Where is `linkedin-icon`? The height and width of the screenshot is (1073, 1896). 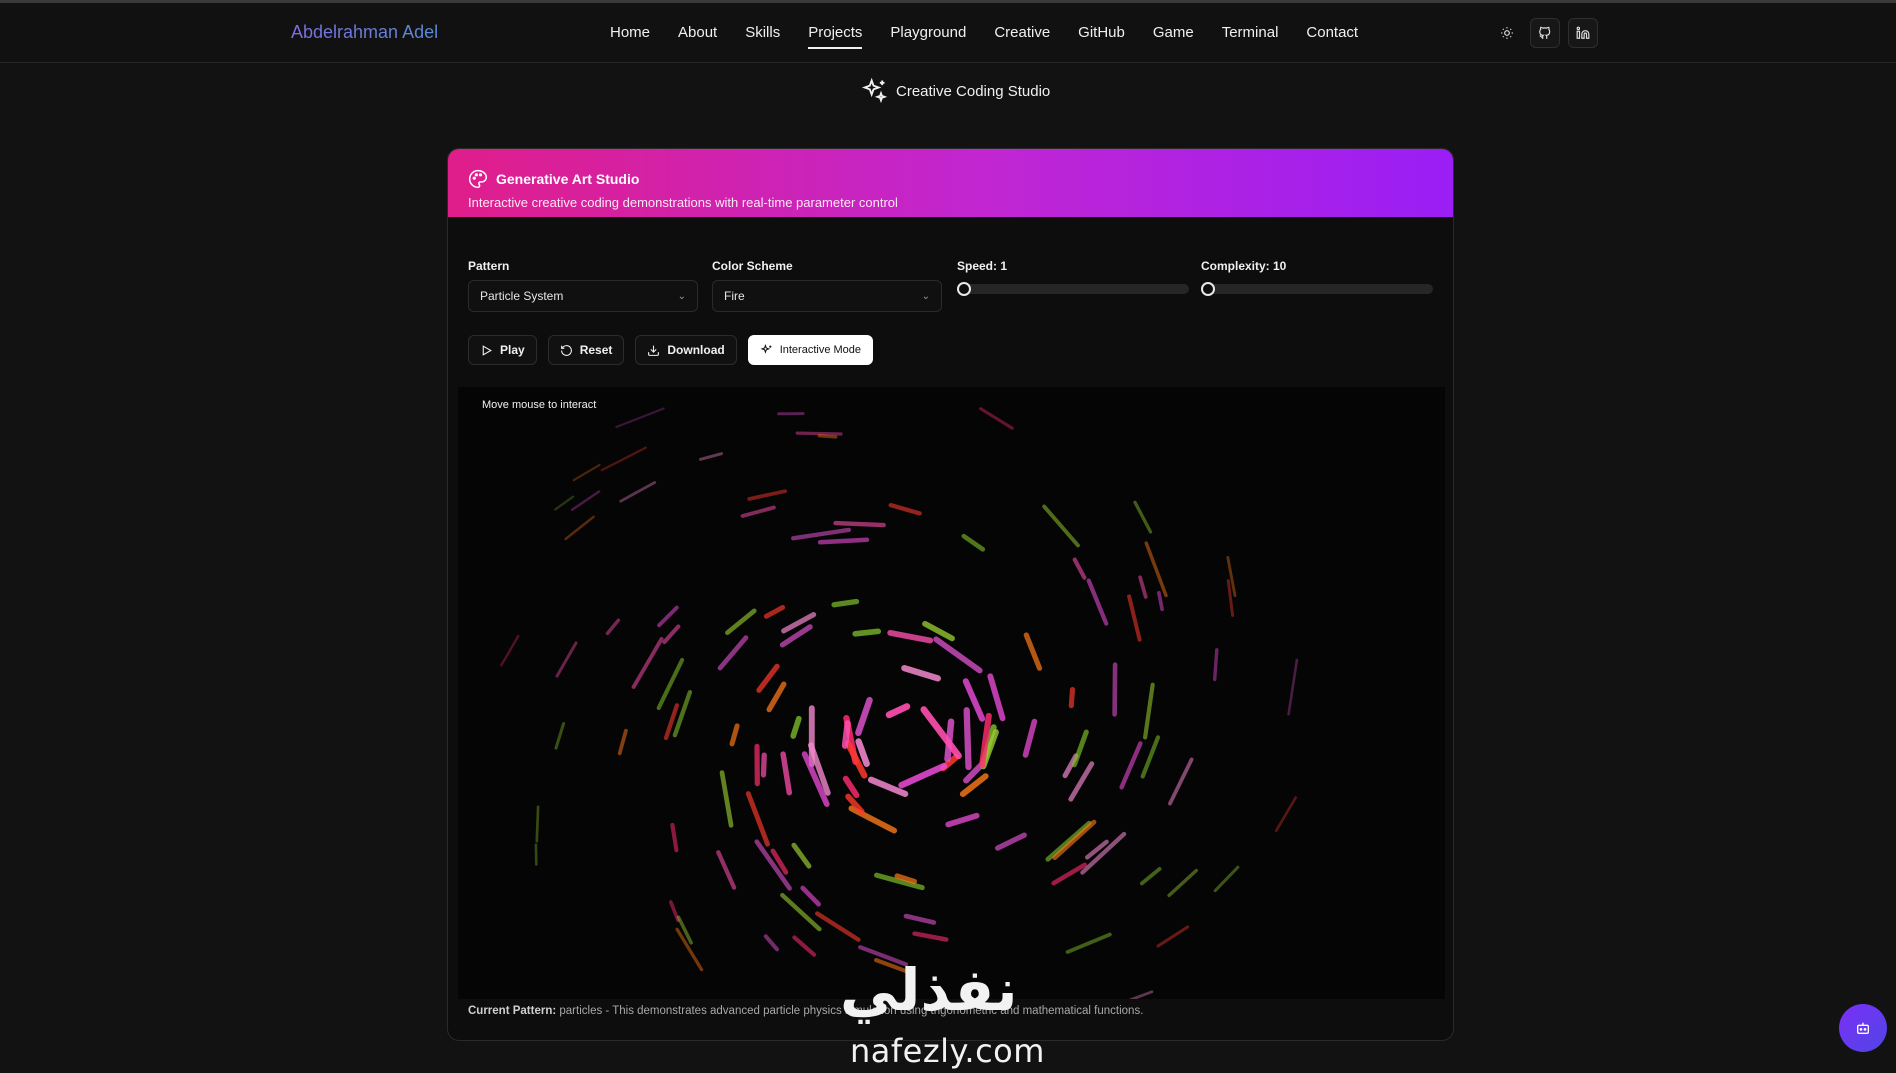
linkedin-icon is located at coordinates (1583, 33).